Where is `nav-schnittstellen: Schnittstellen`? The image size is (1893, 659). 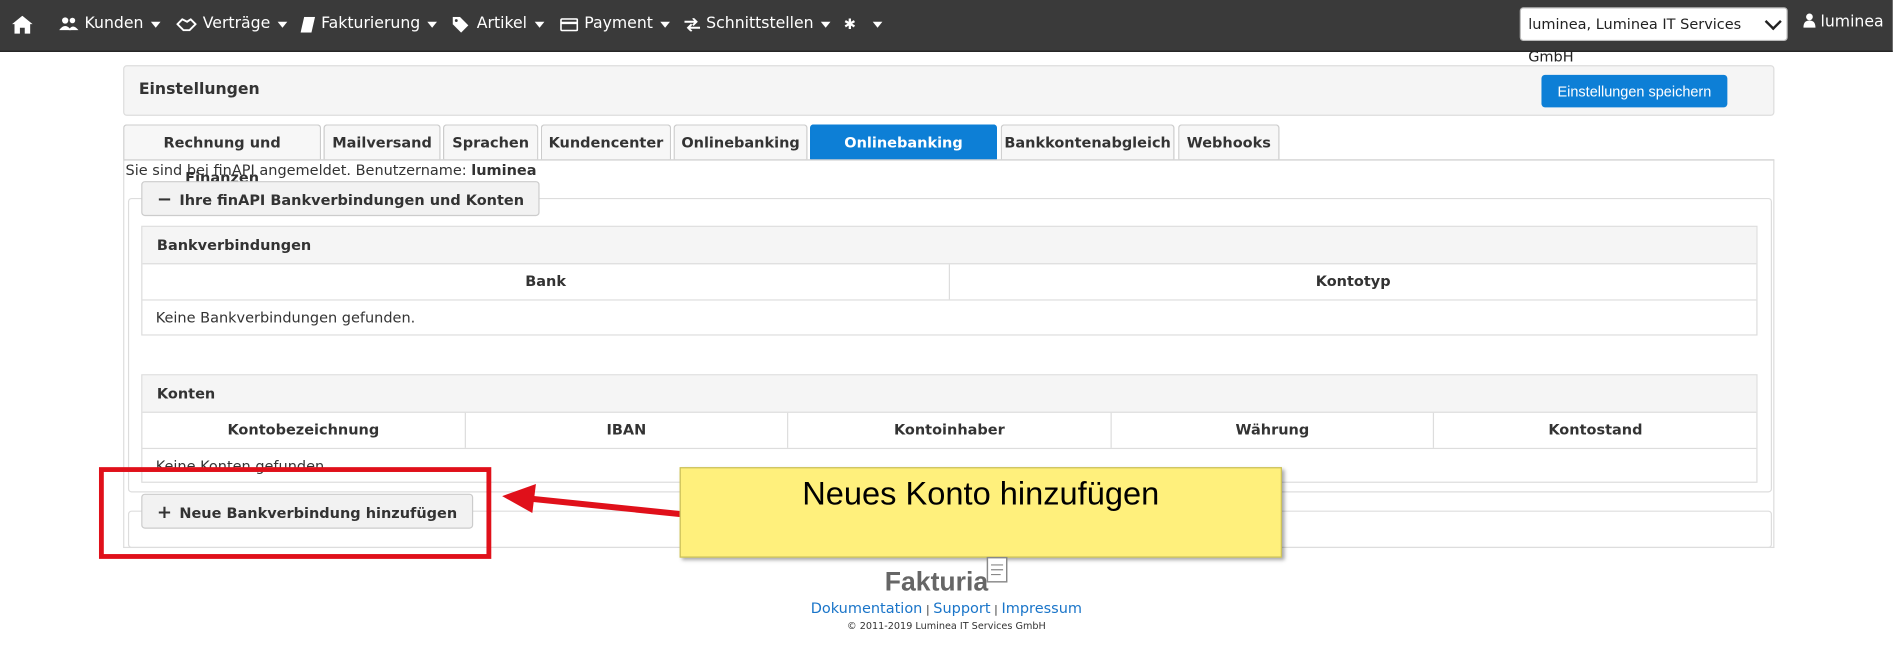
nav-schnittstellen: Schnittstellen is located at coordinates (757, 24).